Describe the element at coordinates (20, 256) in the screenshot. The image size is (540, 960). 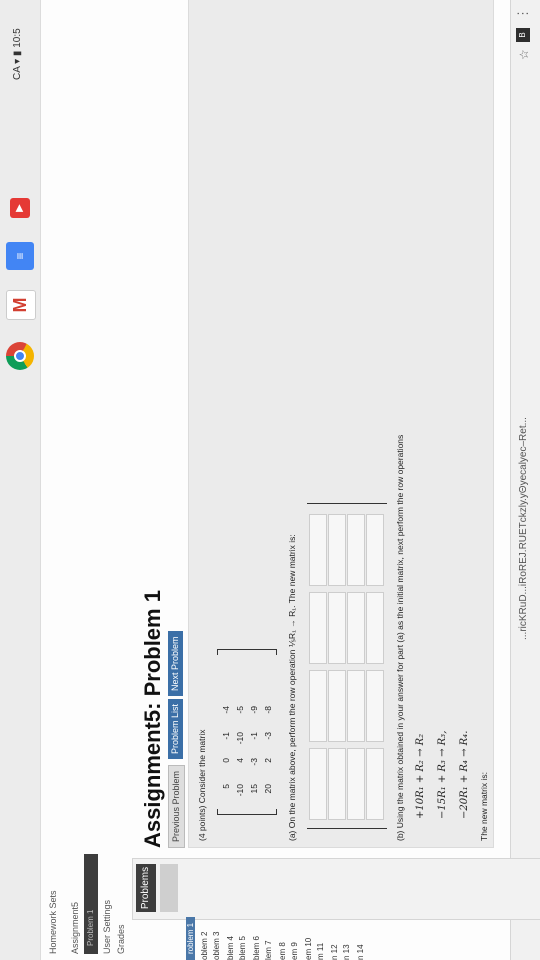
I see `docs-icon: ≡` at that location.